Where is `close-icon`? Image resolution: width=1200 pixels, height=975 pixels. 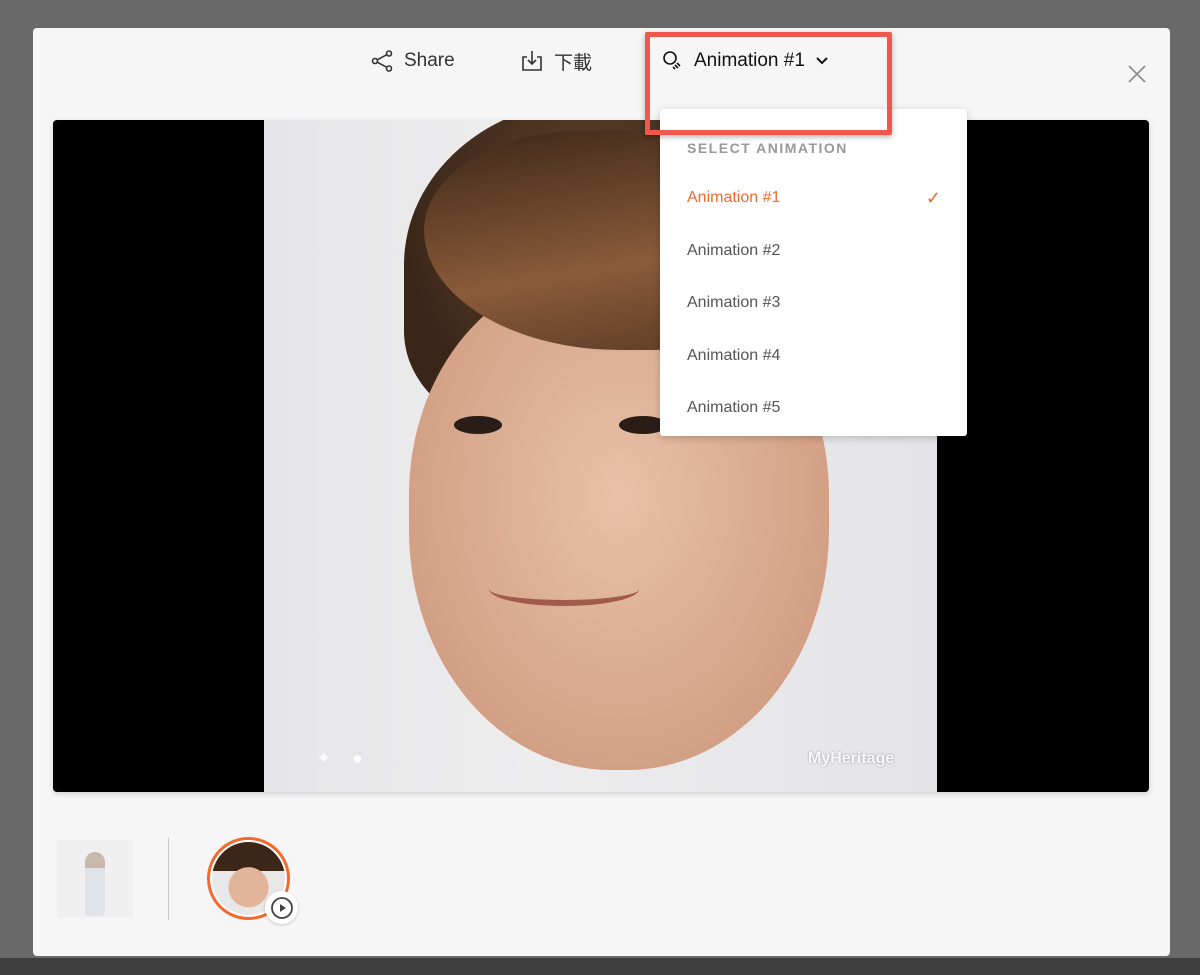
close-icon is located at coordinates (1137, 74).